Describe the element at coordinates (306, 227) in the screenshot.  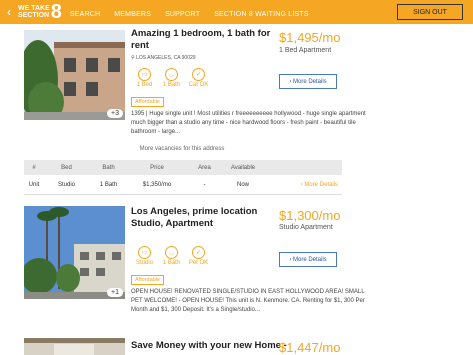
I see `property-type: Studio Apartment` at that location.